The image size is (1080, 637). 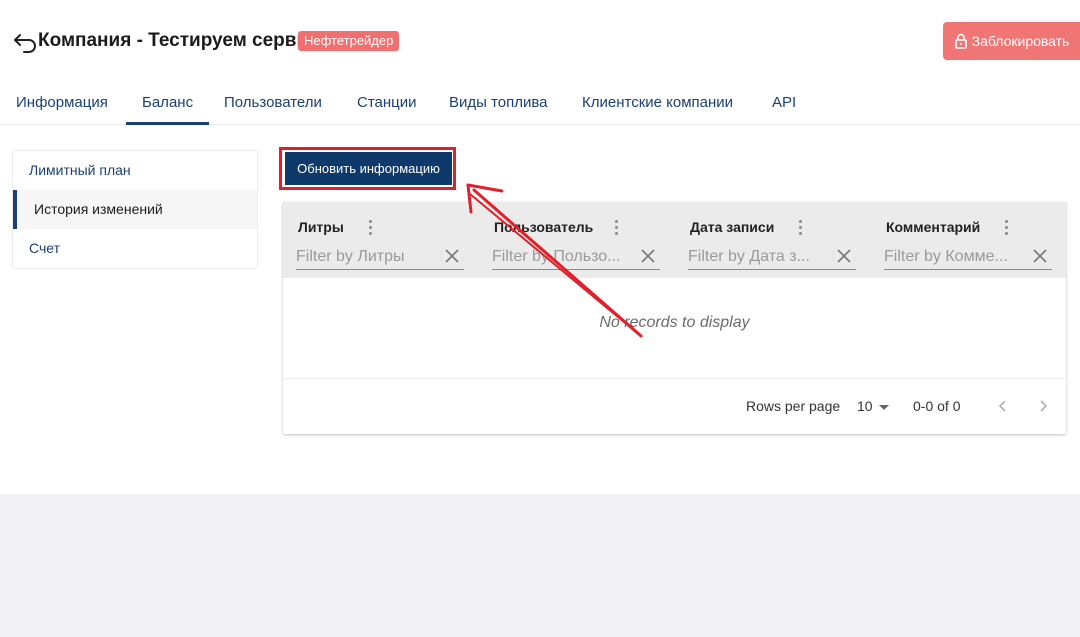 I want to click on side-item-change-history: История изменений, so click(x=135, y=209).